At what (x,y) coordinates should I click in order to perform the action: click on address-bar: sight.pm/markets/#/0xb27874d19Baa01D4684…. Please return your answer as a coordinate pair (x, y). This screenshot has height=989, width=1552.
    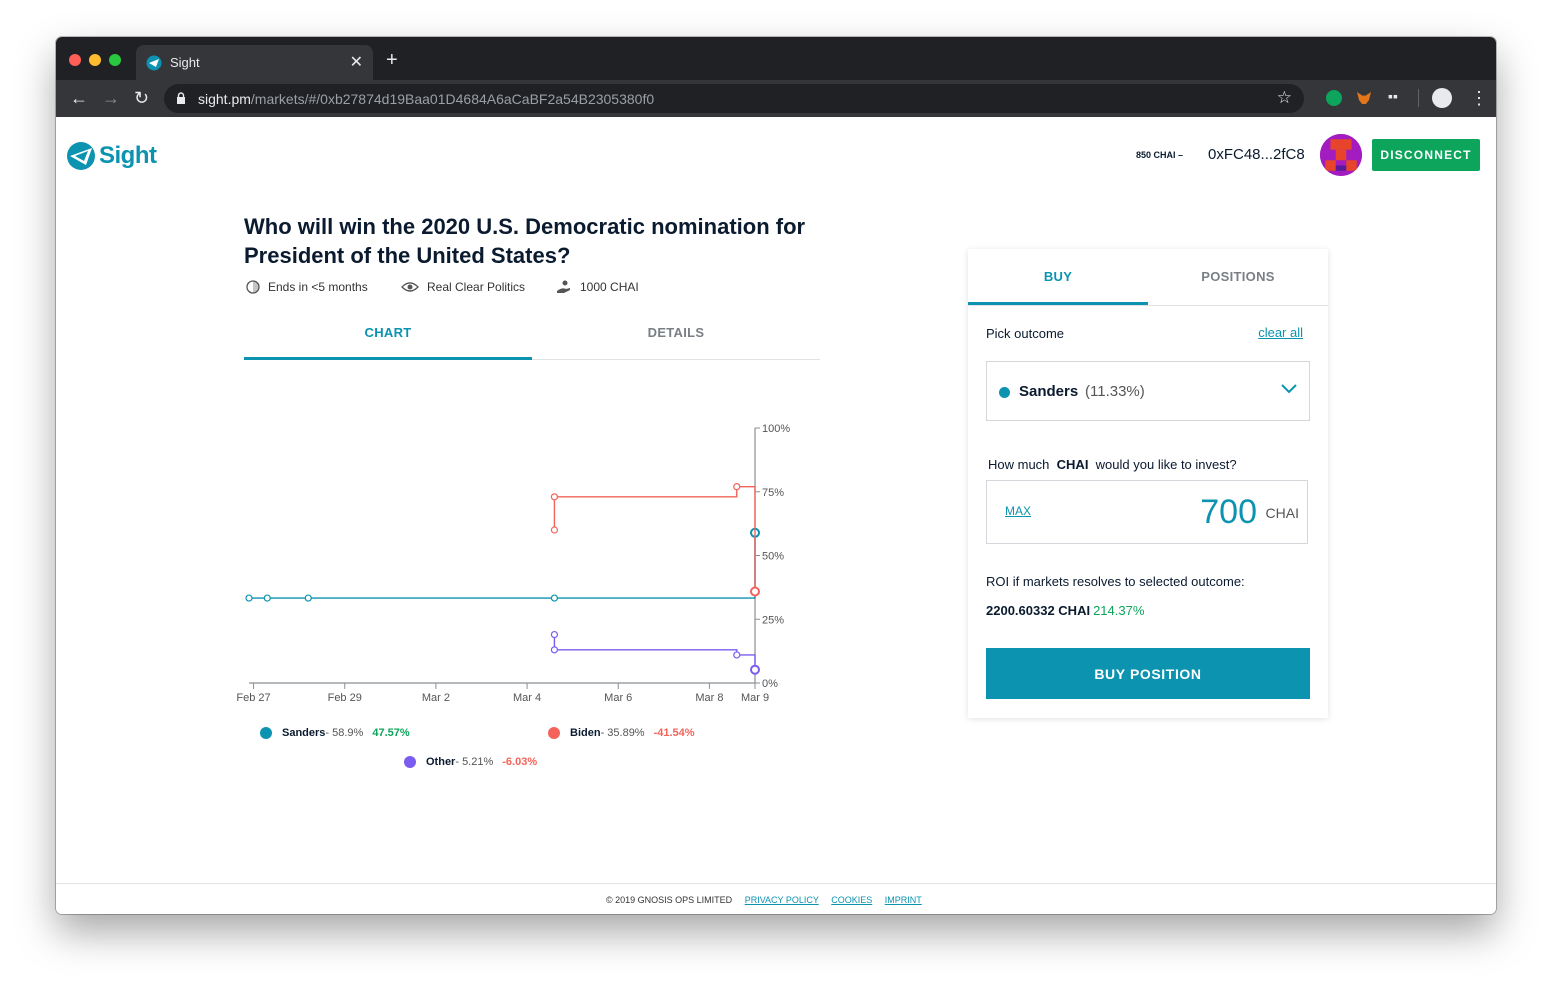
    Looking at the image, I should click on (734, 98).